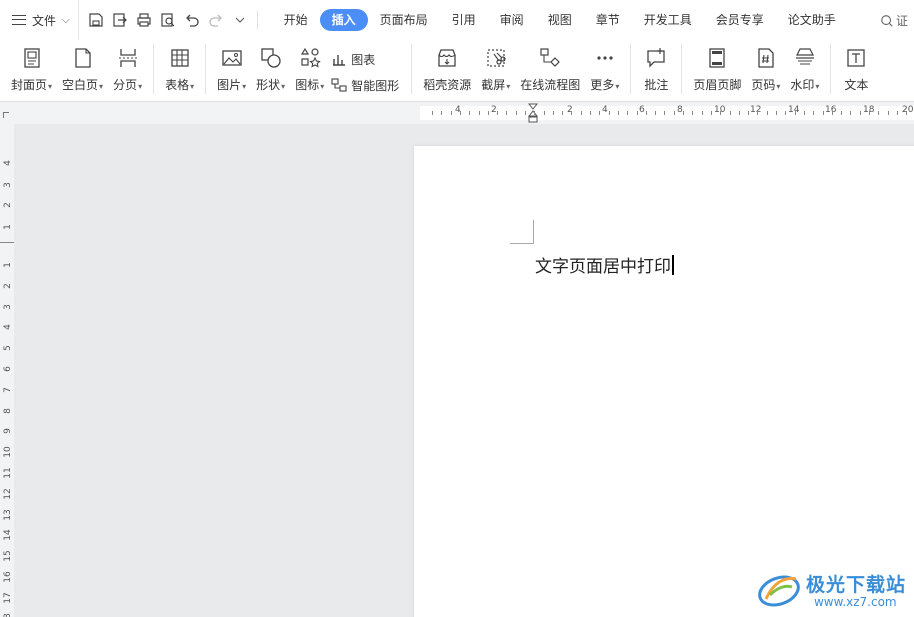 Image resolution: width=914 pixels, height=617 pixels. What do you see at coordinates (533, 113) in the screenshot?
I see `indent-marker-icon` at bounding box center [533, 113].